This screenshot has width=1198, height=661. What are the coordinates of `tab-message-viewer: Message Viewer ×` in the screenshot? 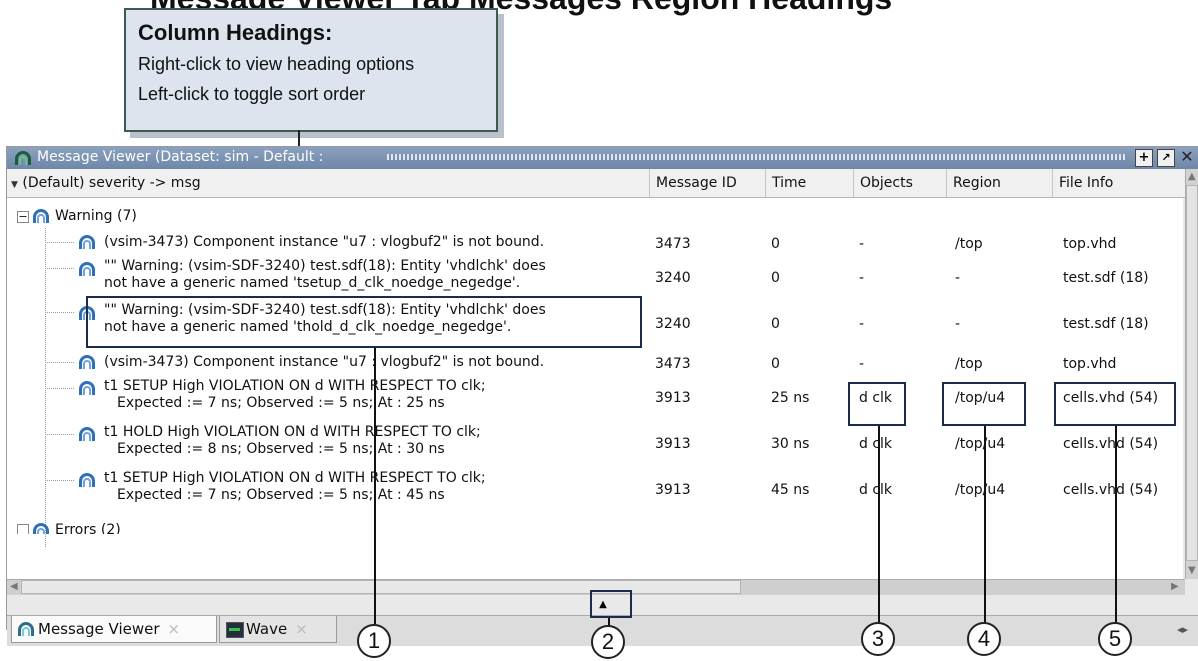 It's located at (114, 629).